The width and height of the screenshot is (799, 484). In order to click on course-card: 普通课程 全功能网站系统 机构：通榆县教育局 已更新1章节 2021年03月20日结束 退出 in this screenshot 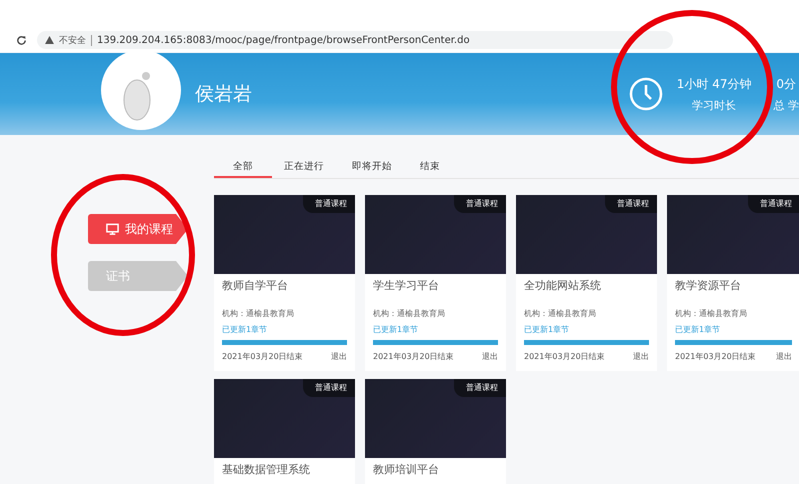, I will do `click(586, 283)`.